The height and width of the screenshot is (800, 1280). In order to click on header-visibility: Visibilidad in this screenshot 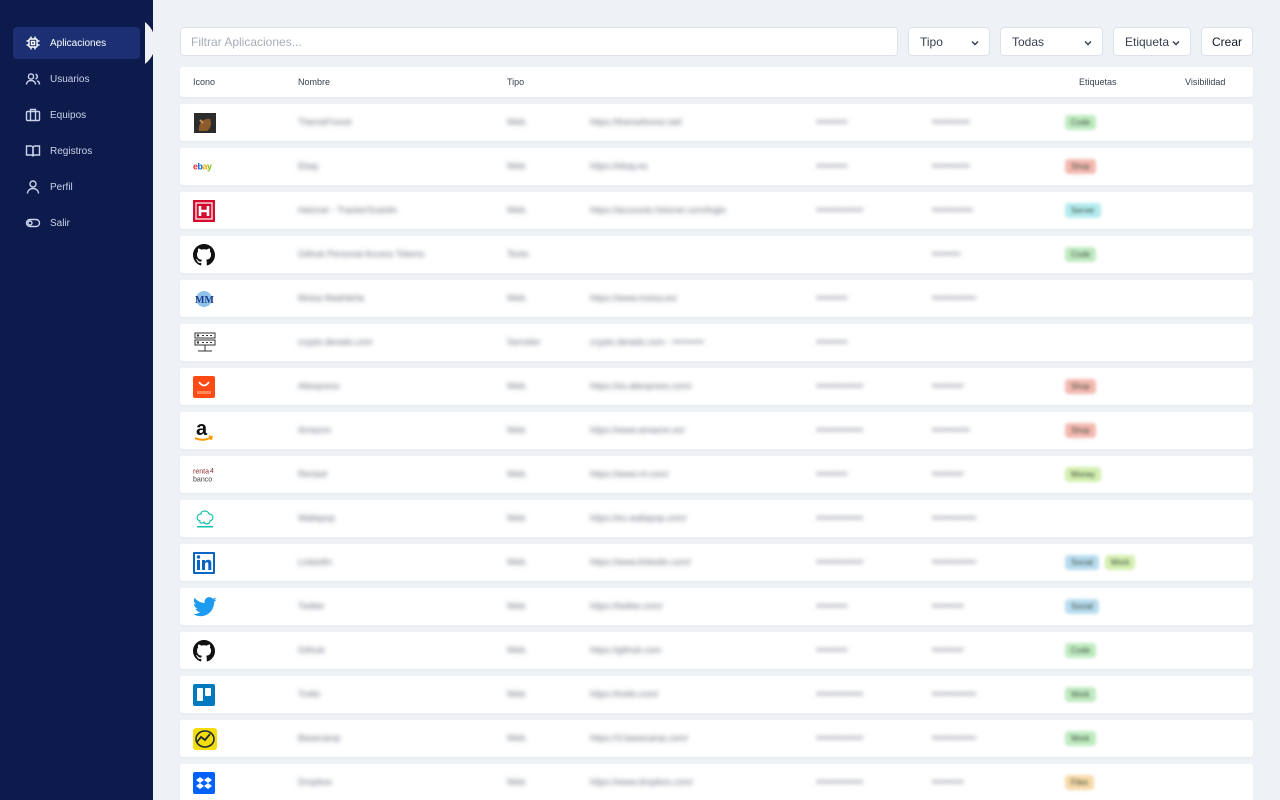, I will do `click(1205, 82)`.